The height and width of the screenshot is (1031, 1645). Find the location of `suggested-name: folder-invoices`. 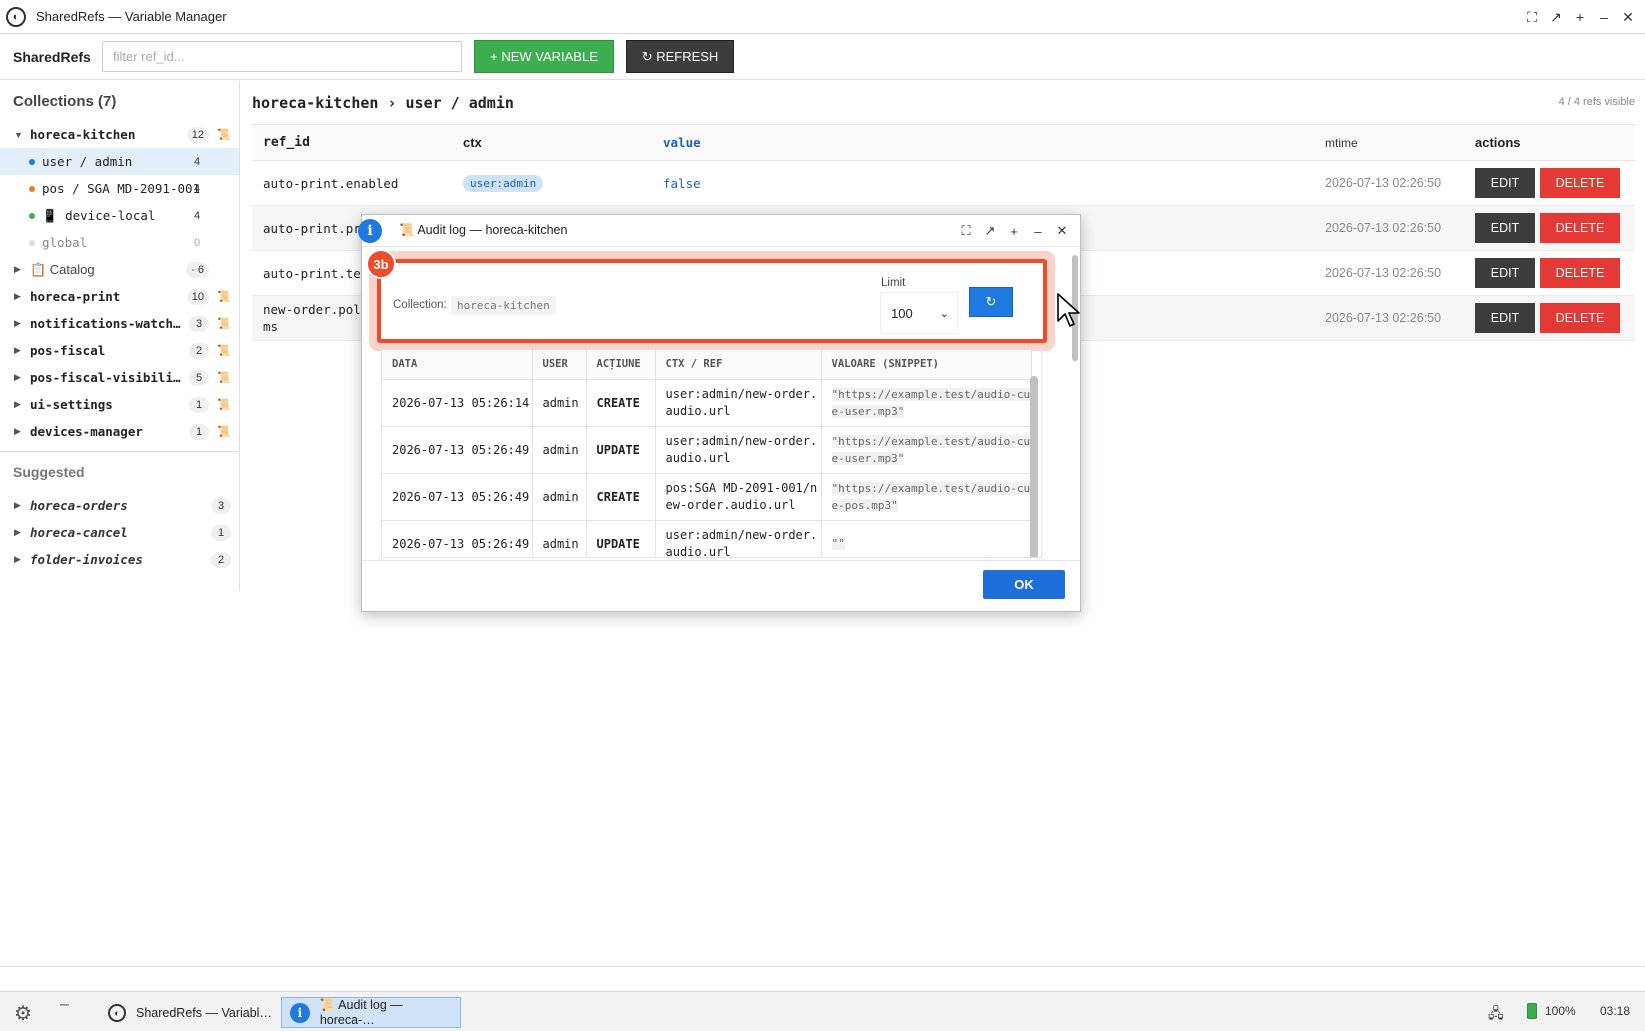

suggested-name: folder-invoices is located at coordinates (86, 559).